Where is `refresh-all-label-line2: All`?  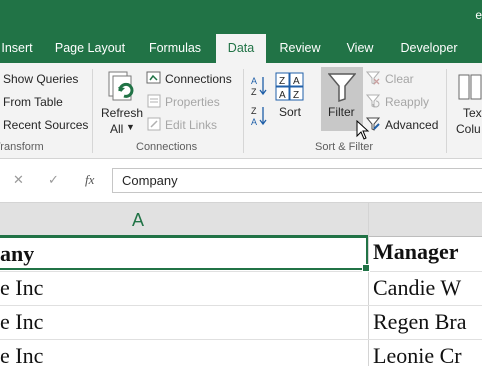 refresh-all-label-line2: All is located at coordinates (117, 129).